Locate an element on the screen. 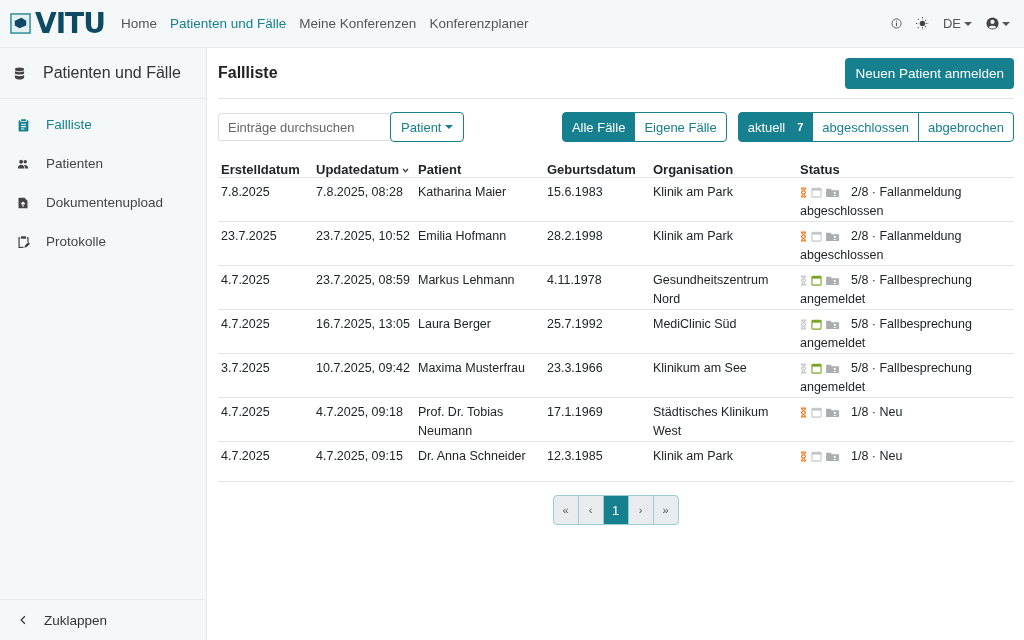 This screenshot has height=640, width=1024. table-cell: Dr. Anna Schneider is located at coordinates (479, 461).